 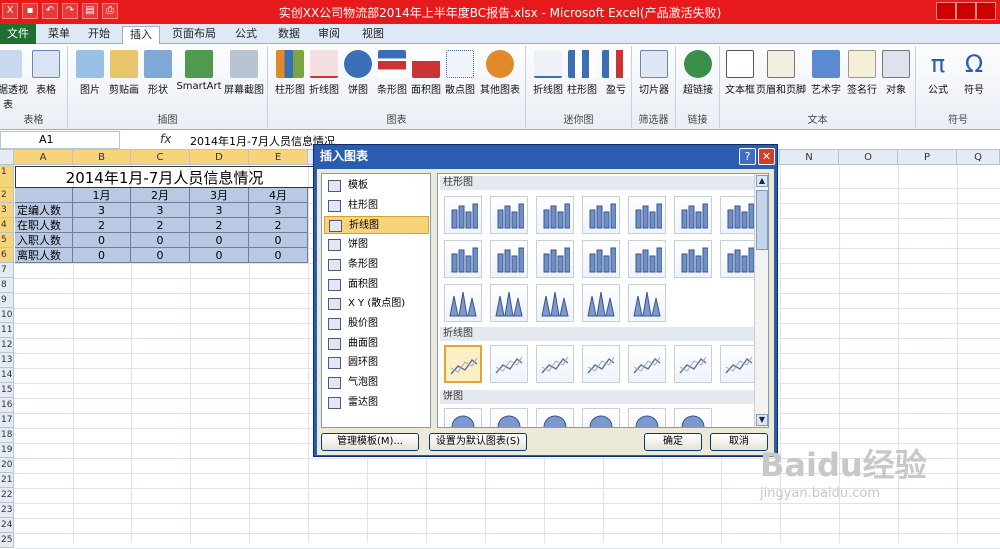 I want to click on table-cell: 3月, so click(x=219, y=195).